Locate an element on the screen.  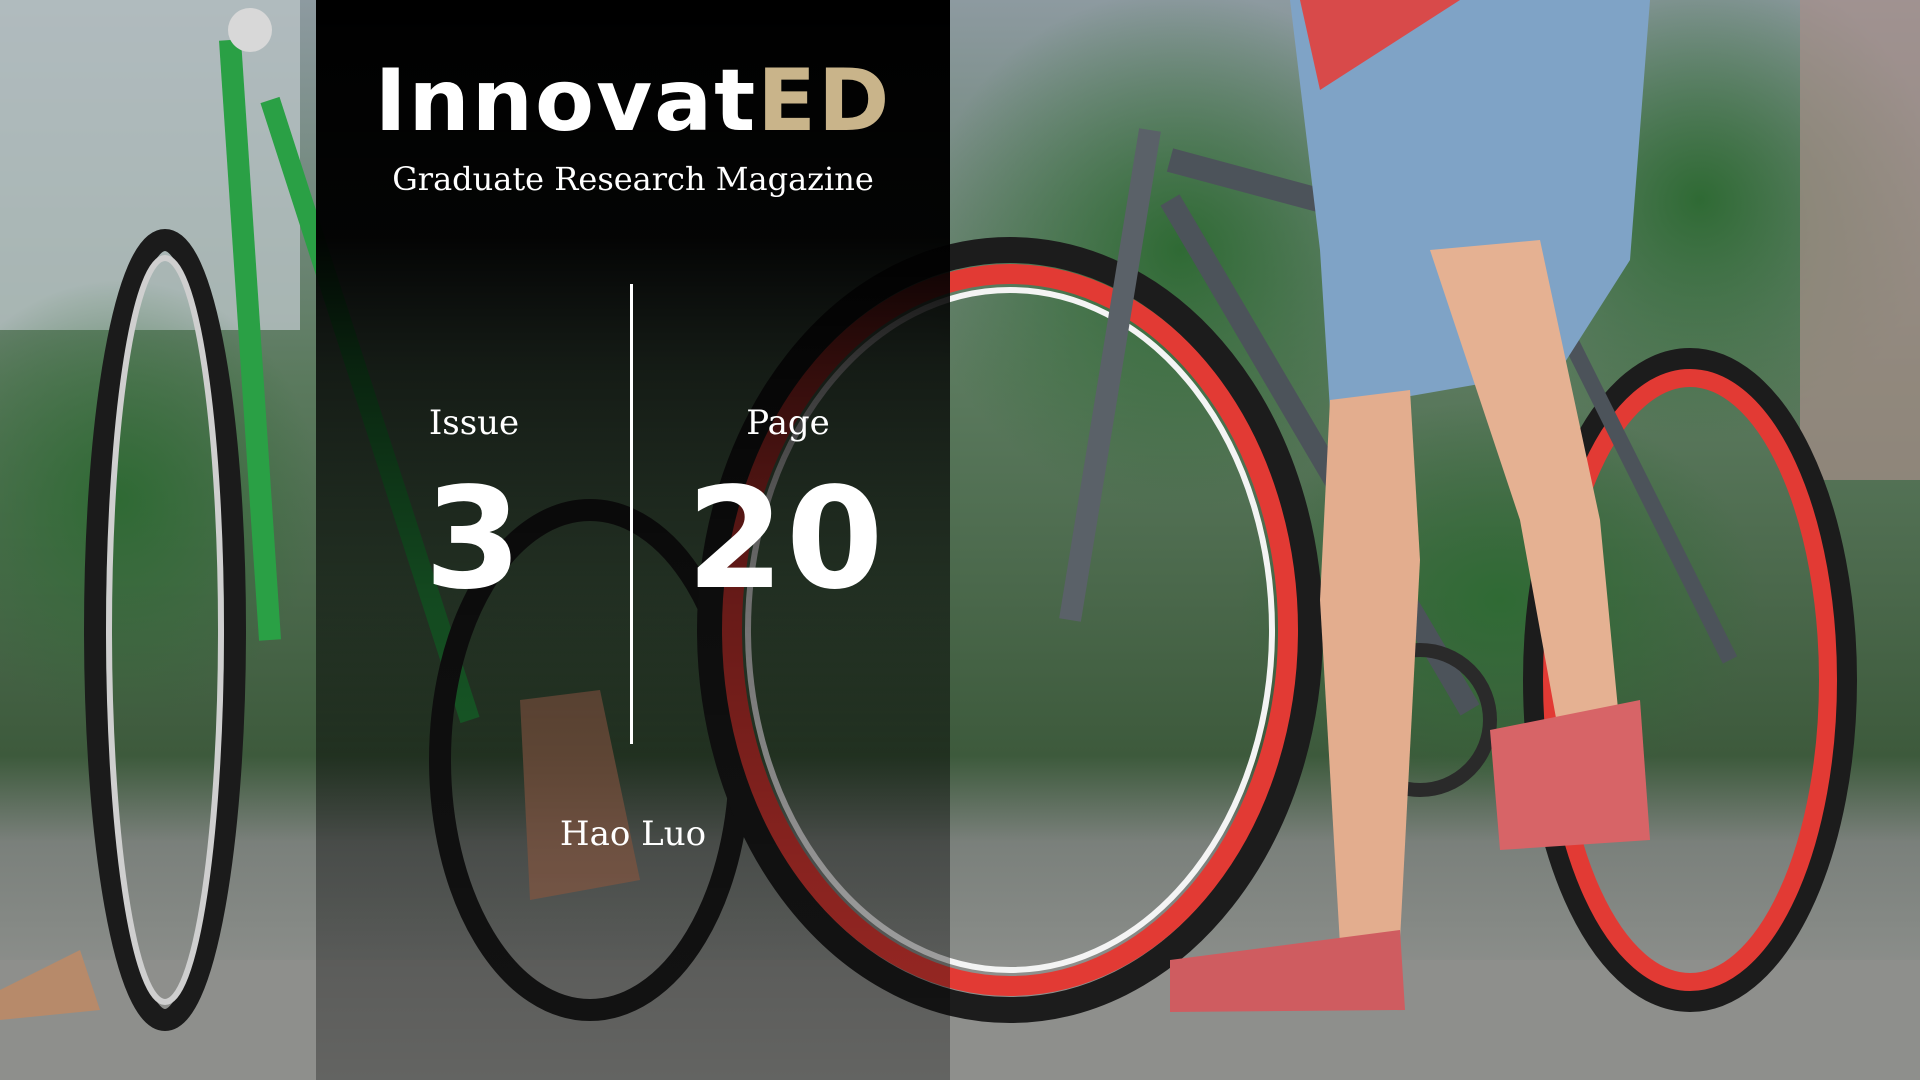
magazine-logo: InnovatED is located at coordinates (633, 101).